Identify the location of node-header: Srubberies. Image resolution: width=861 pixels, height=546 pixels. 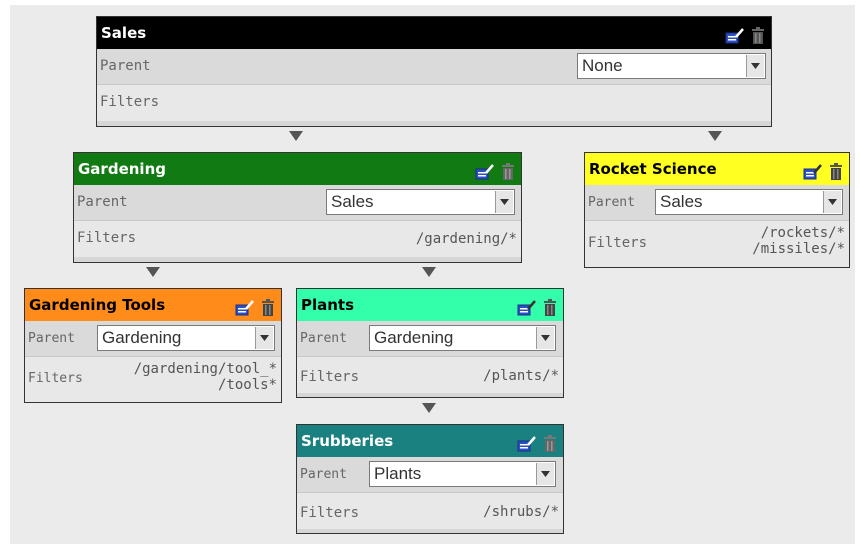
(430, 441).